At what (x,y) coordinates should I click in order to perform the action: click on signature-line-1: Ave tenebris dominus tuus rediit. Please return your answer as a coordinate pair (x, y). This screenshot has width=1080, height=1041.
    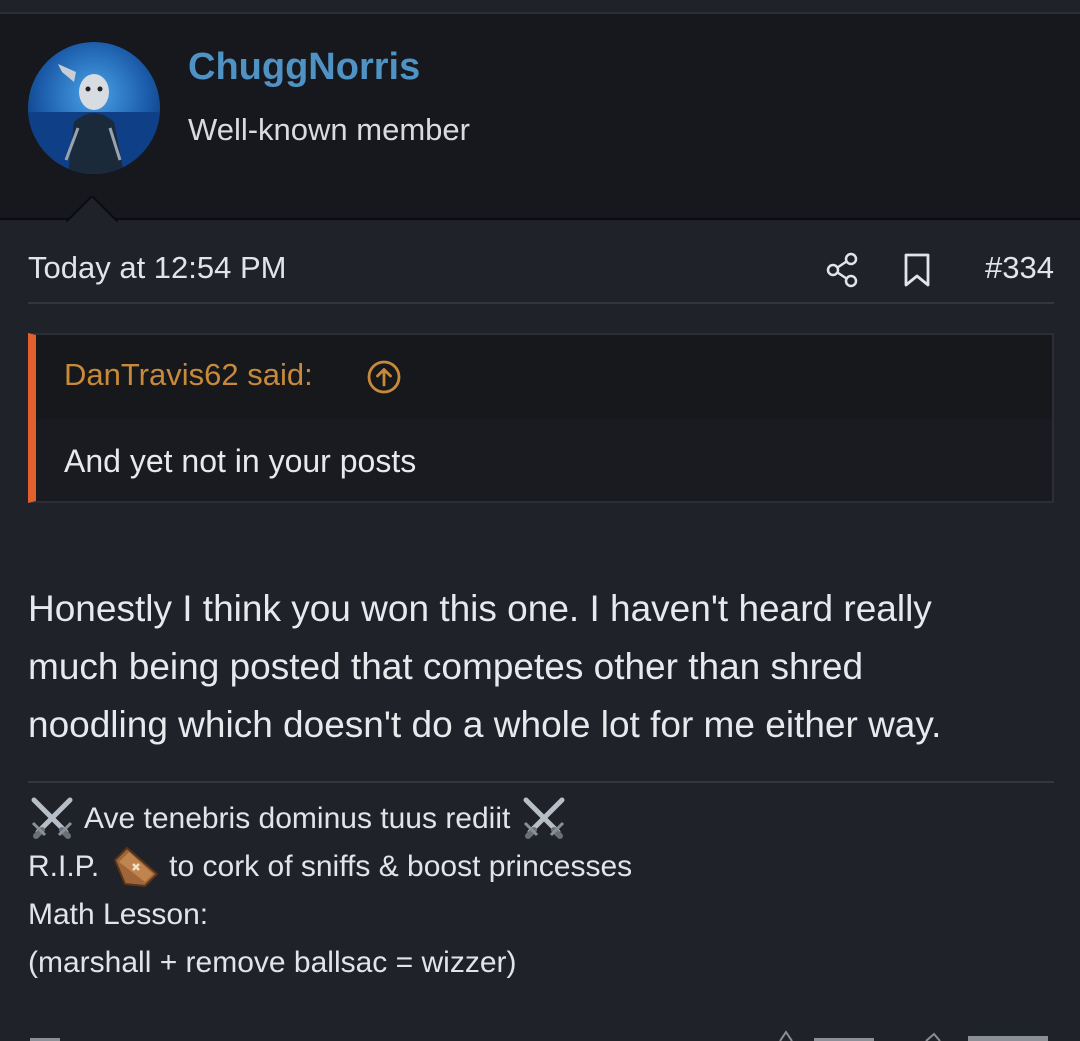
    Looking at the image, I should click on (548, 819).